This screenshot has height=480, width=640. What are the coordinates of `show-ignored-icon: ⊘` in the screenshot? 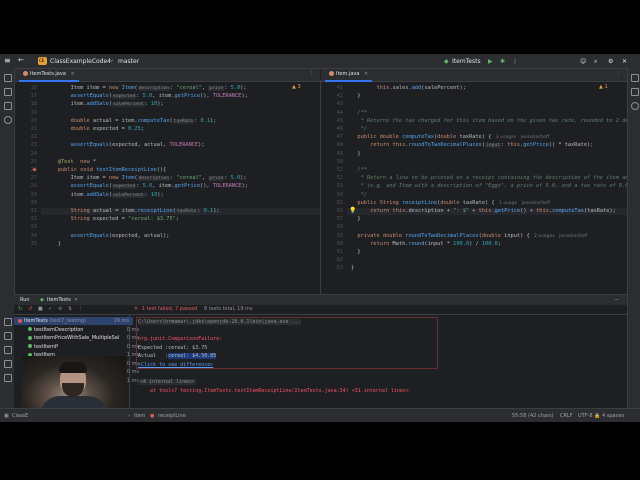 It's located at (60, 309).